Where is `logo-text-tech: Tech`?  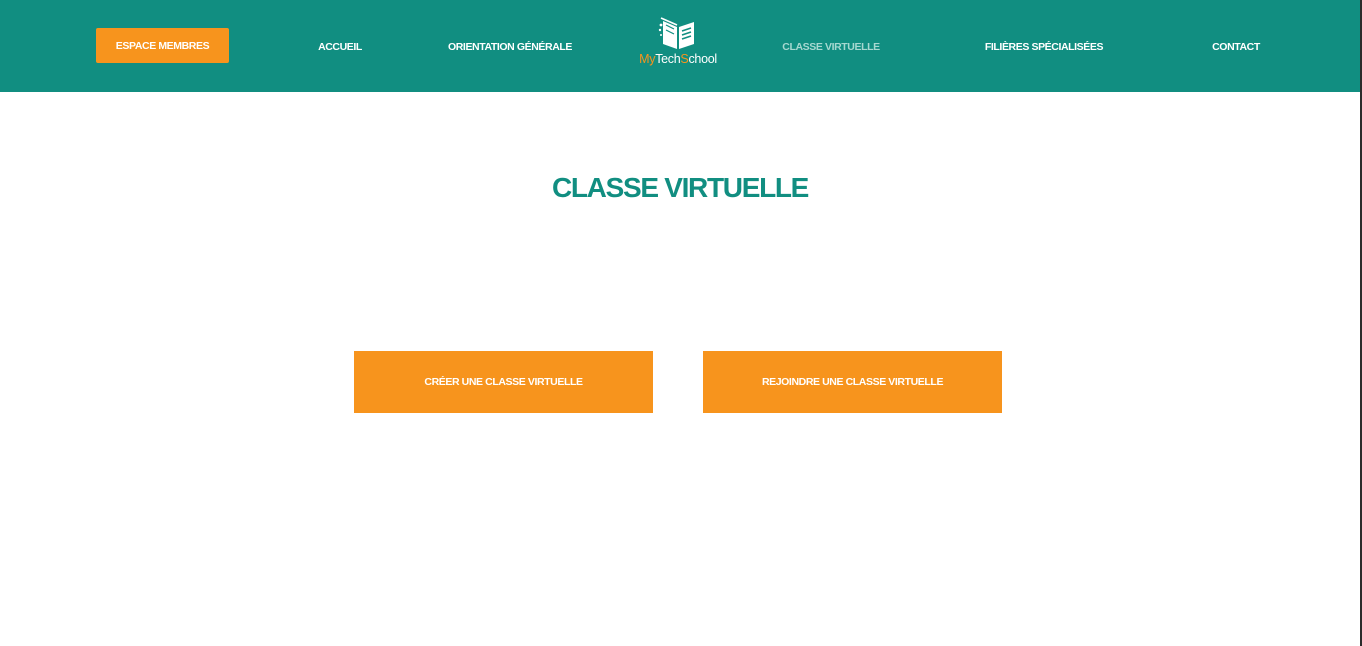
logo-text-tech: Tech is located at coordinates (668, 59).